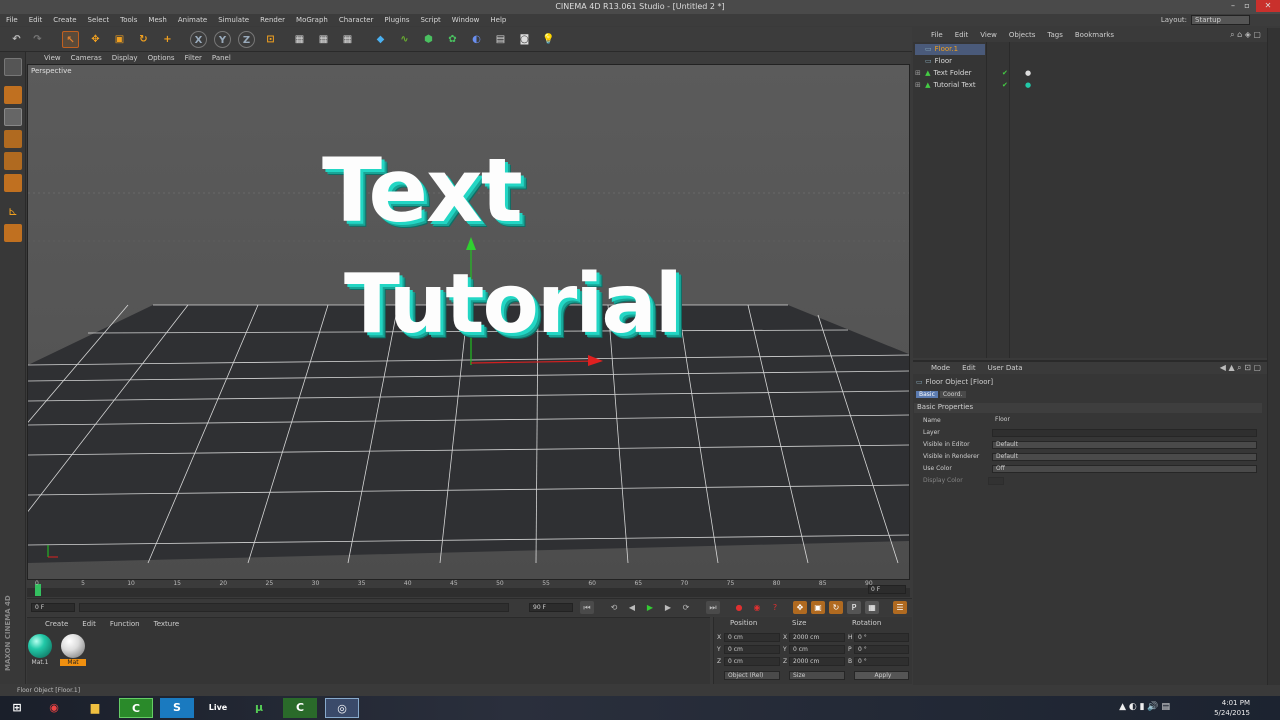 The image size is (1280, 720). What do you see at coordinates (1022, 35) in the screenshot?
I see `object-menu-objects: Objects` at bounding box center [1022, 35].